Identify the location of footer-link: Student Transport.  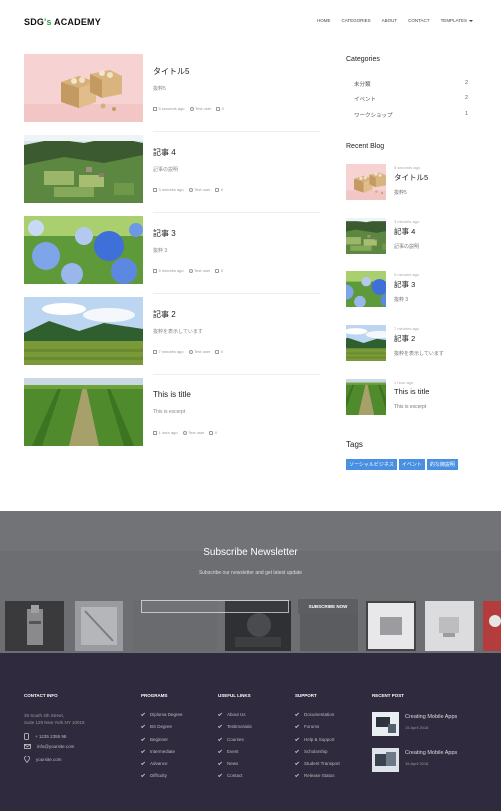
(317, 767).